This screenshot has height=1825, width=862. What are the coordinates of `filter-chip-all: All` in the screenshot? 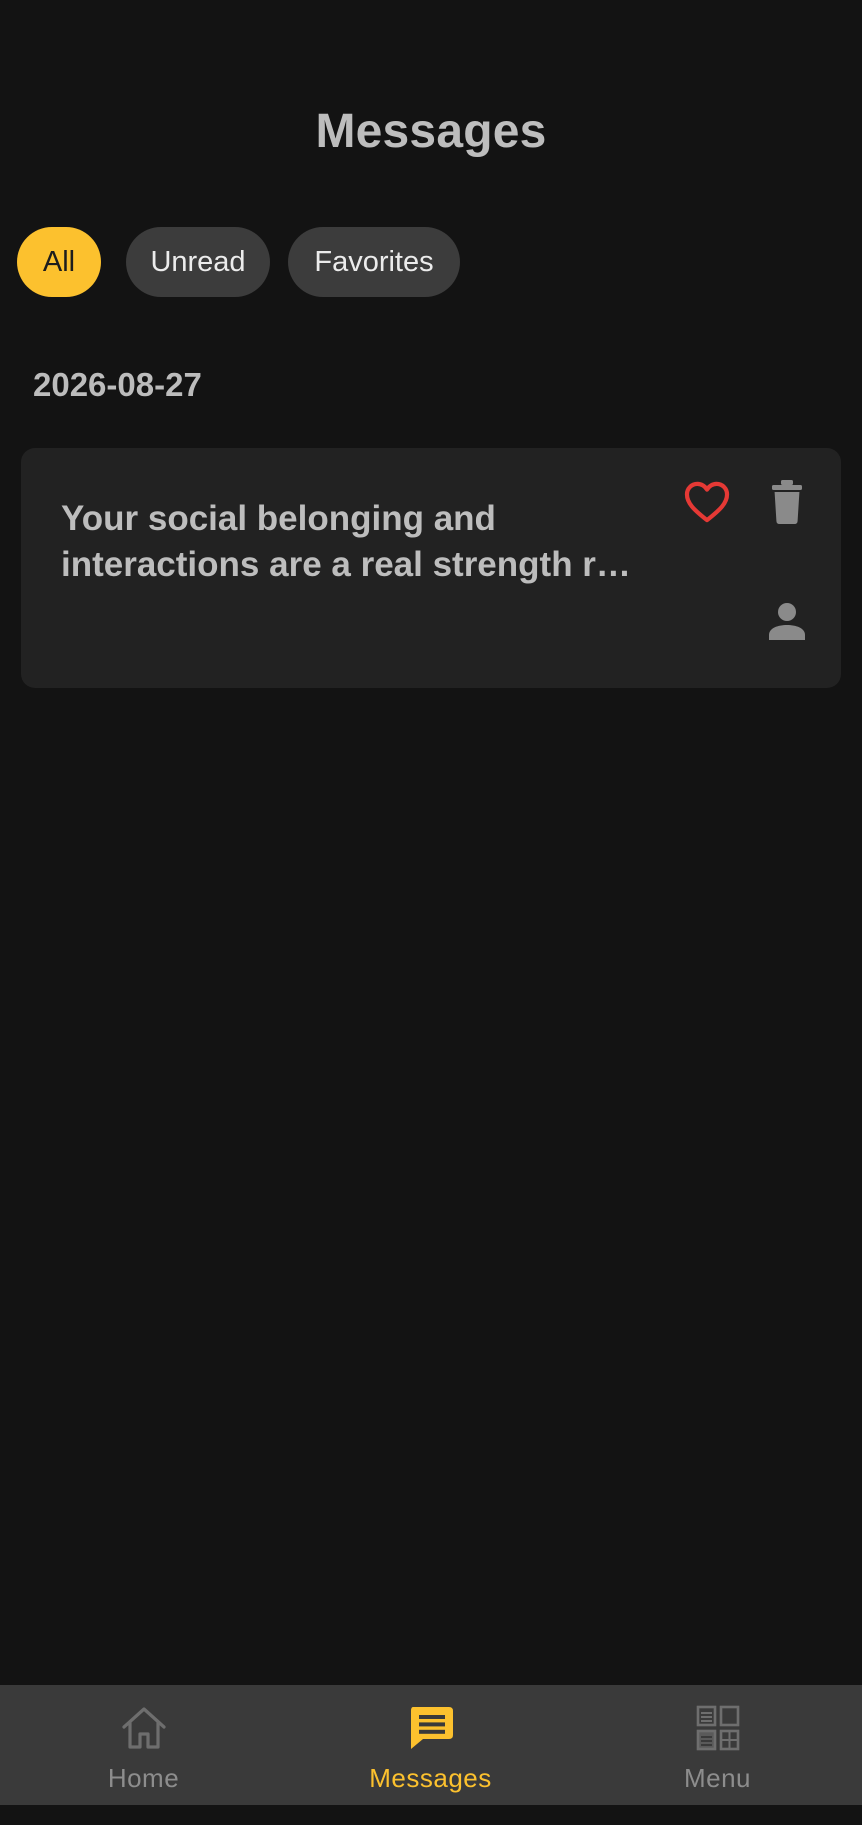 It's located at (59, 262).